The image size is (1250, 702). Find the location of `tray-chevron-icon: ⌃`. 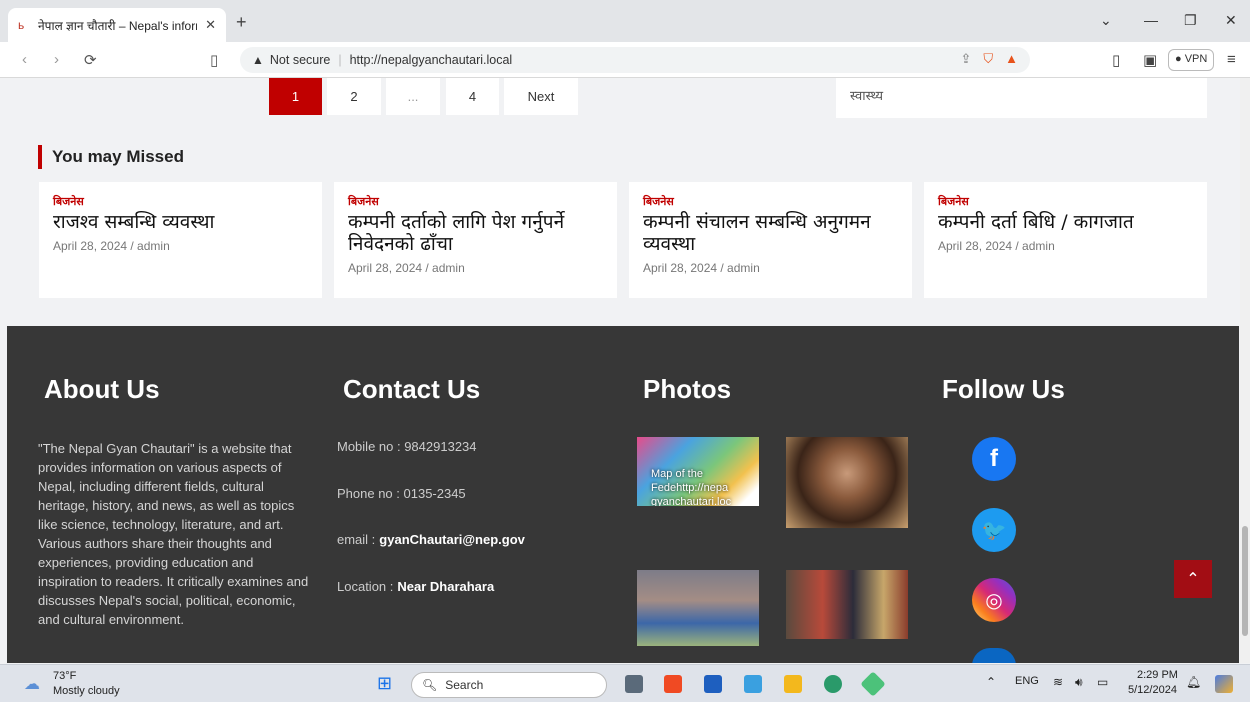

tray-chevron-icon: ⌃ is located at coordinates (991, 682).